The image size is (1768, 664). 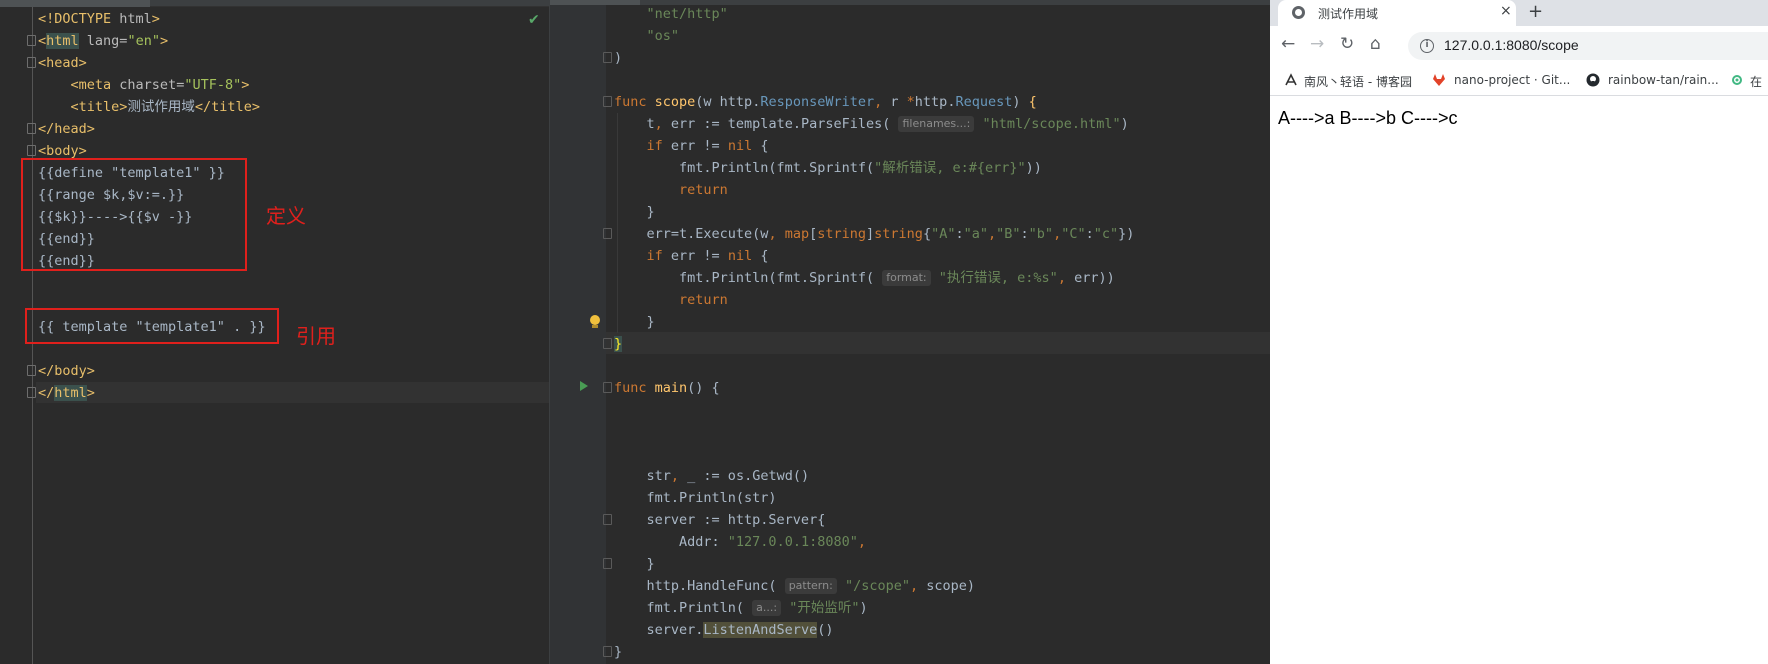 What do you see at coordinates (618, 58) in the screenshot?
I see `code-line: )` at bounding box center [618, 58].